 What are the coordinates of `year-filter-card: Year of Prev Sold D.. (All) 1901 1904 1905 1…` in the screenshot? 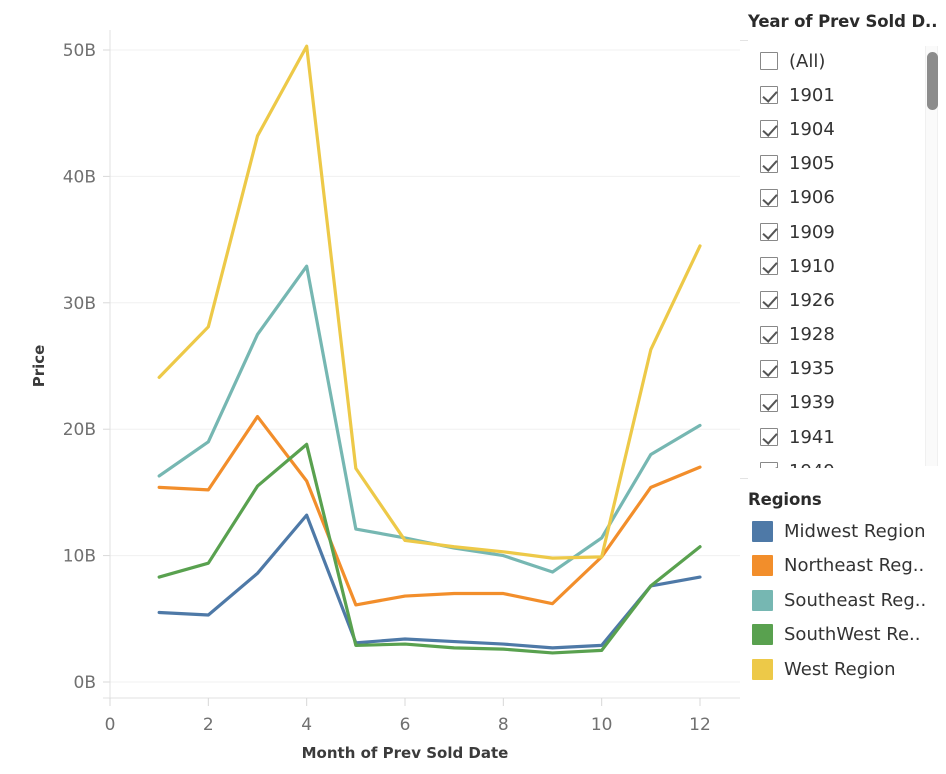 It's located at (843, 239).